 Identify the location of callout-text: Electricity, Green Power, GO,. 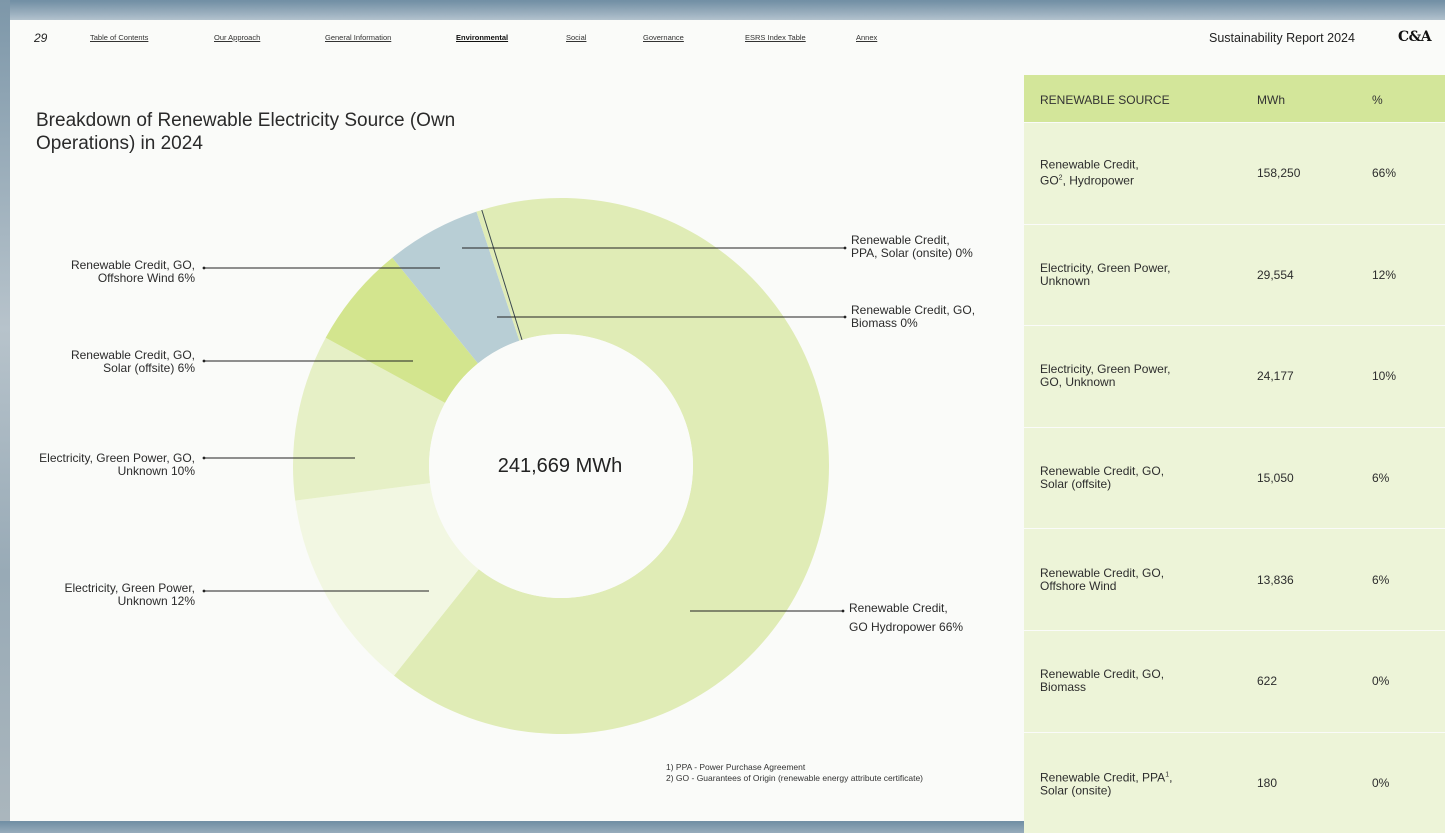
(117, 458).